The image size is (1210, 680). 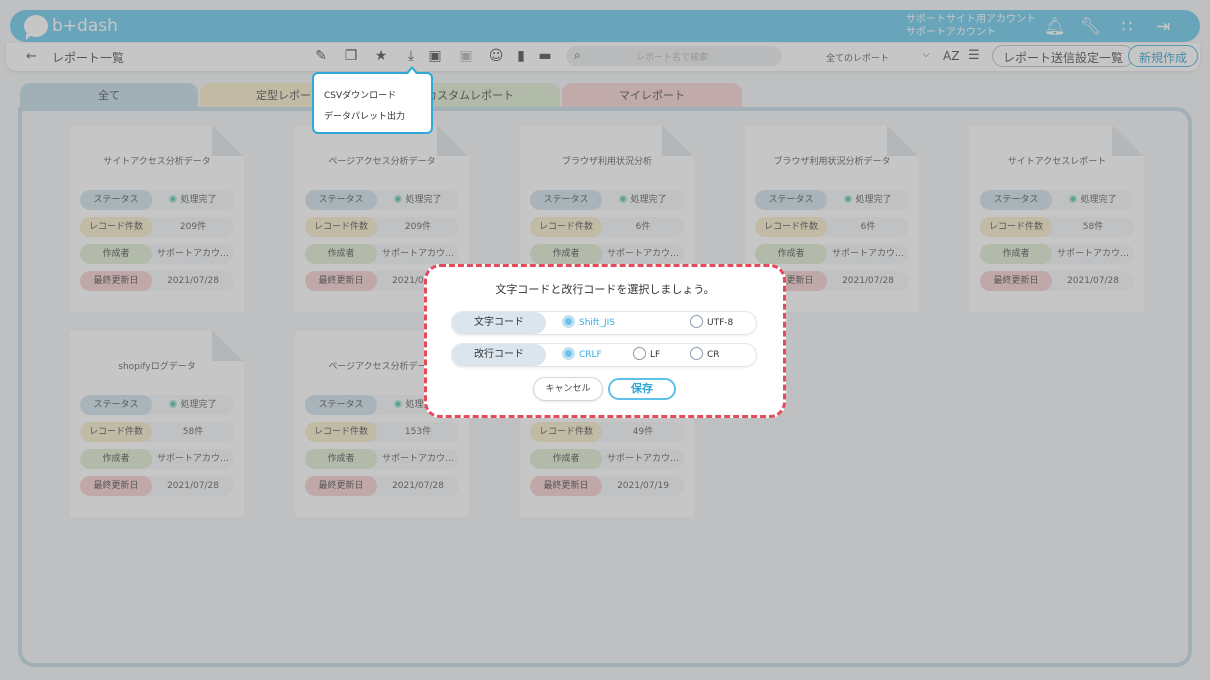 I want to click on charset-label: 文字コード, so click(x=499, y=323).